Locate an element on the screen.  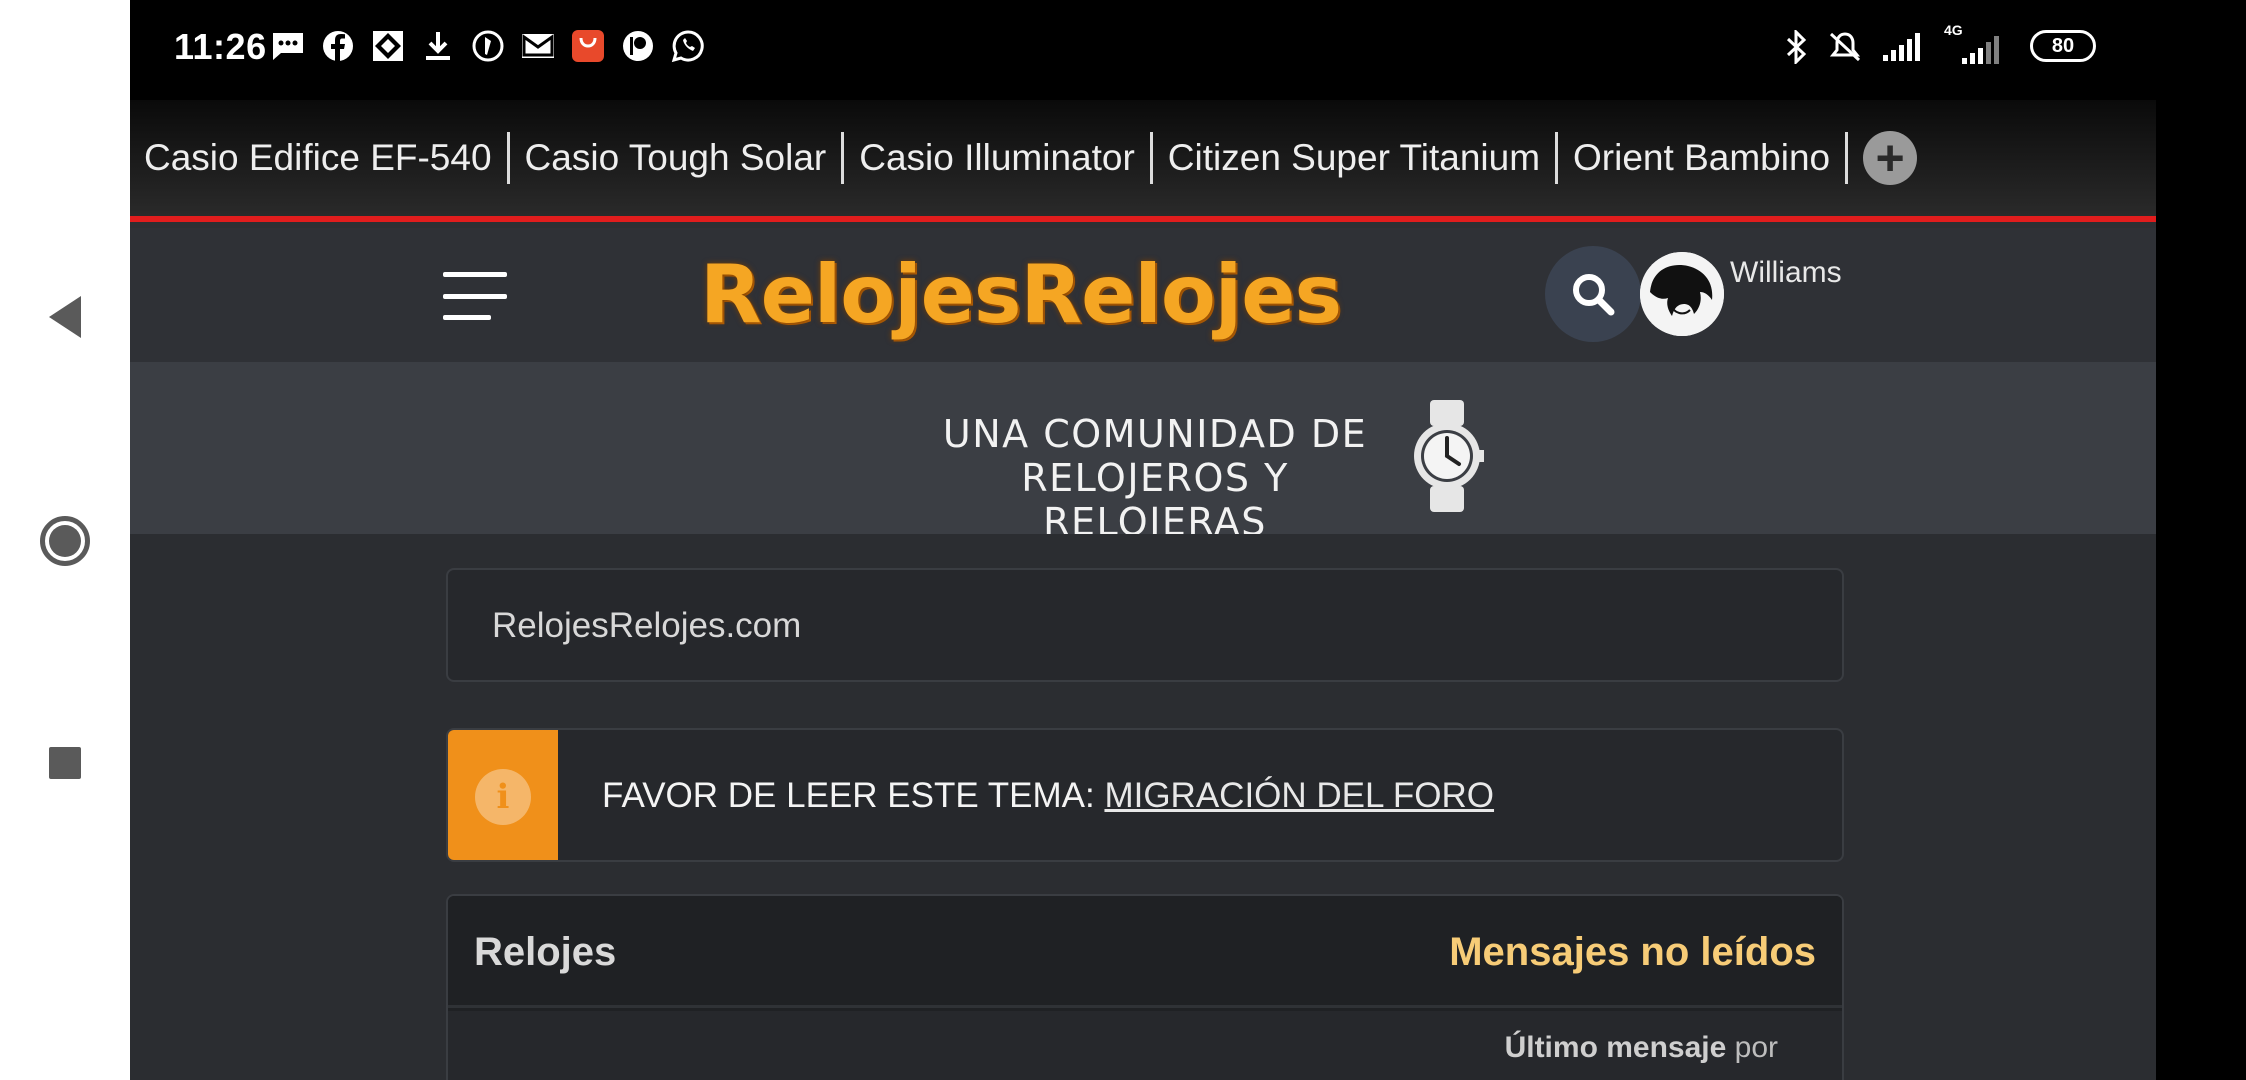
mute-icon is located at coordinates (1845, 46).